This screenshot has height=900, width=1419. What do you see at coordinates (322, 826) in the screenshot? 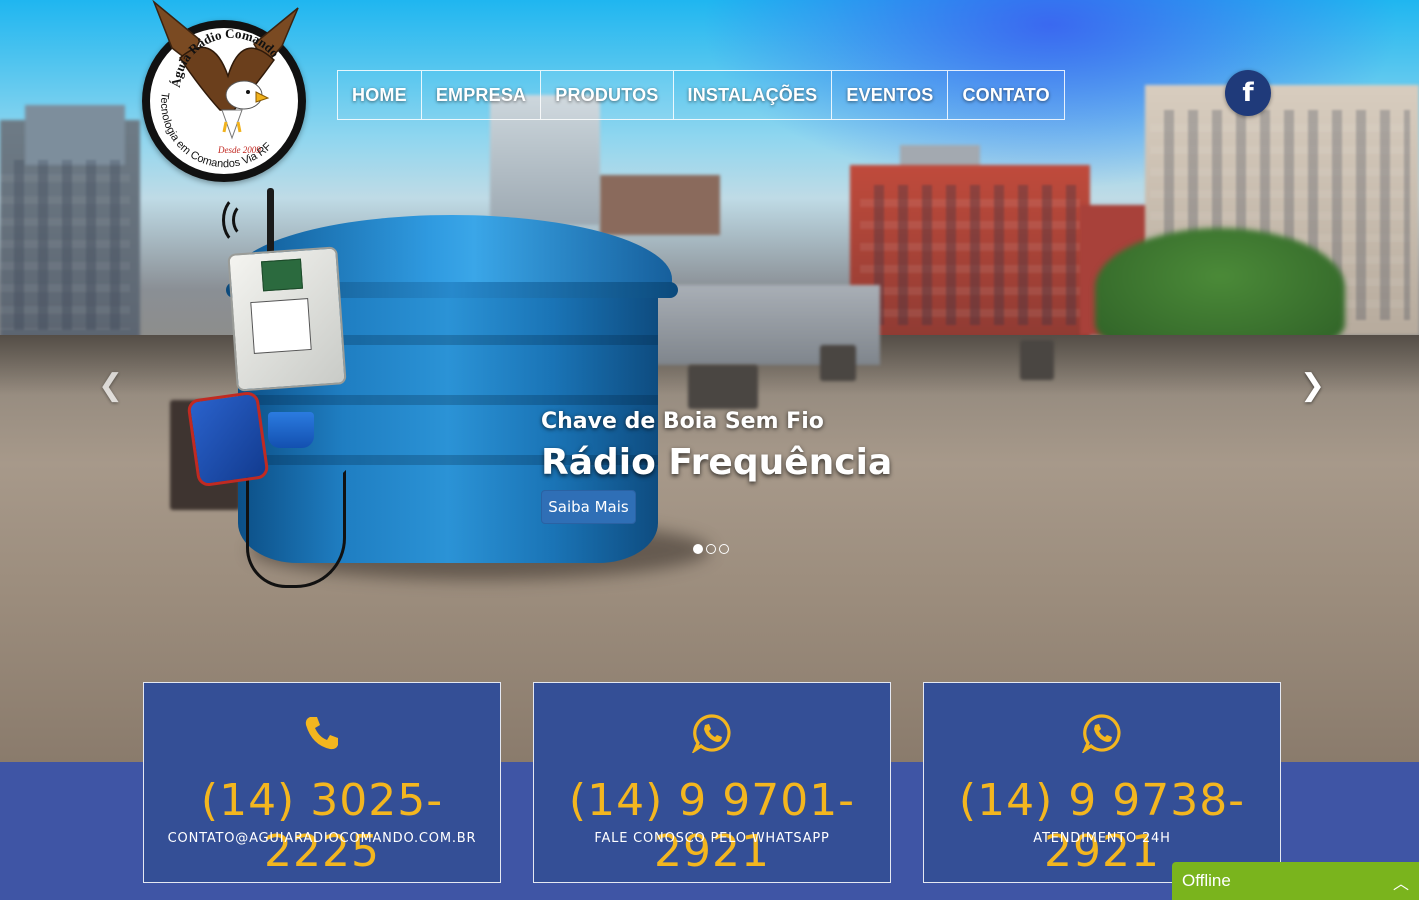
I see `contact-phone-number: (14) 3025-2225` at bounding box center [322, 826].